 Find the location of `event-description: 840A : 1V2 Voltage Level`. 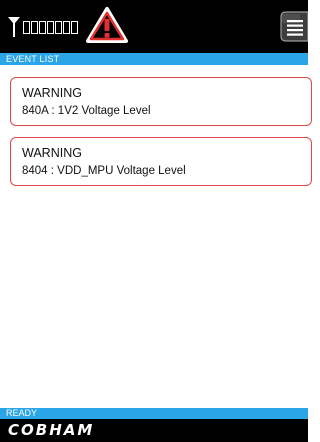

event-description: 840A : 1V2 Voltage Level is located at coordinates (86, 111).